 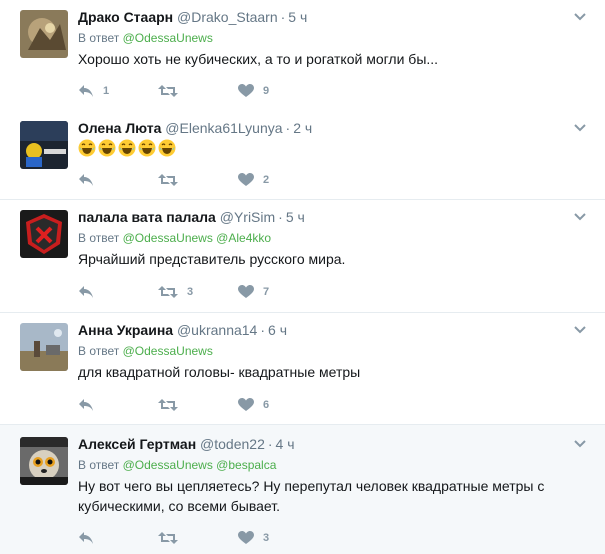 What do you see at coordinates (302, 128) in the screenshot?
I see `tweet-time: 2 ч` at bounding box center [302, 128].